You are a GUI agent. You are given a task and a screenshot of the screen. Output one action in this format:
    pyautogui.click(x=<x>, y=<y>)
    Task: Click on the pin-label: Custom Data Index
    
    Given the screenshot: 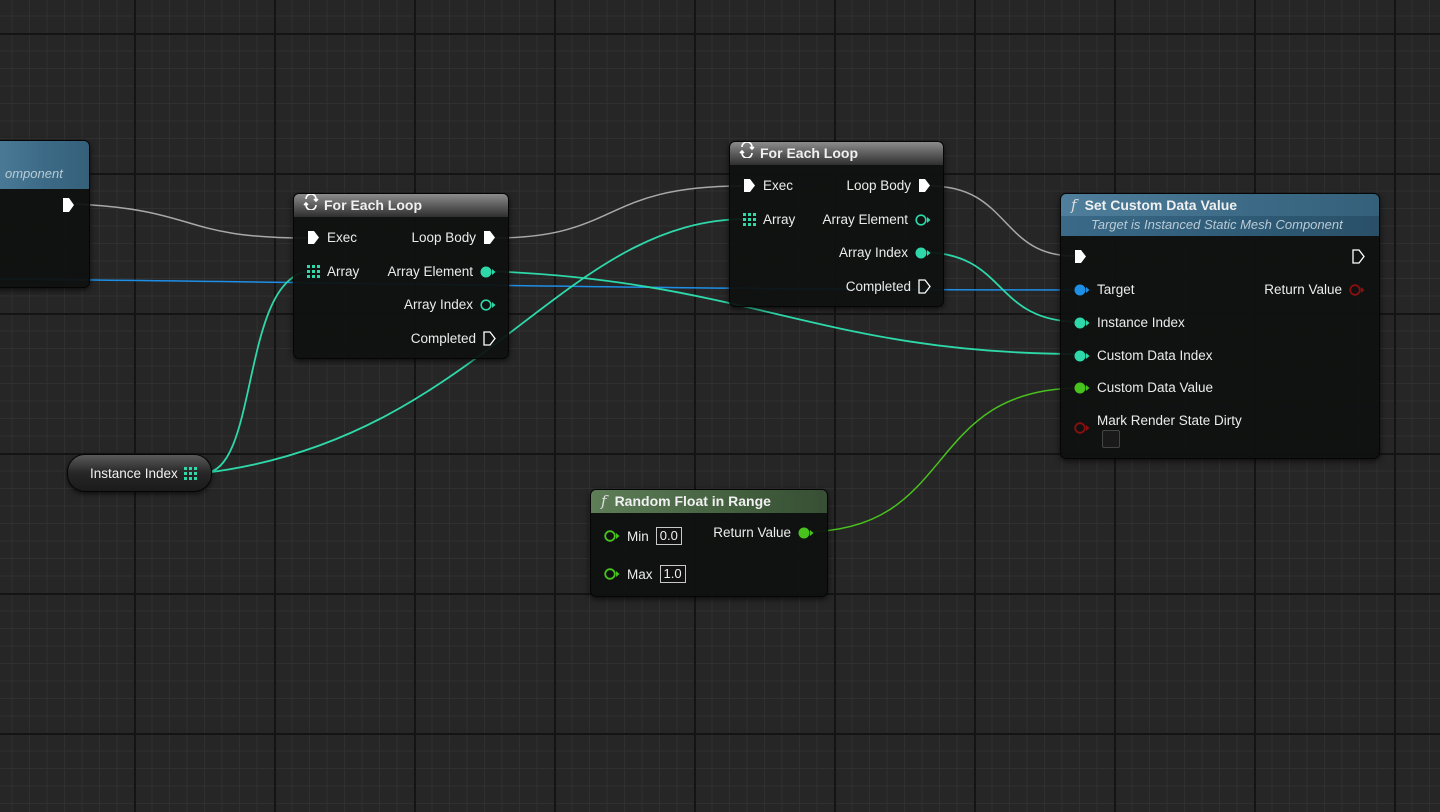 What is the action you would take?
    pyautogui.click(x=1155, y=355)
    